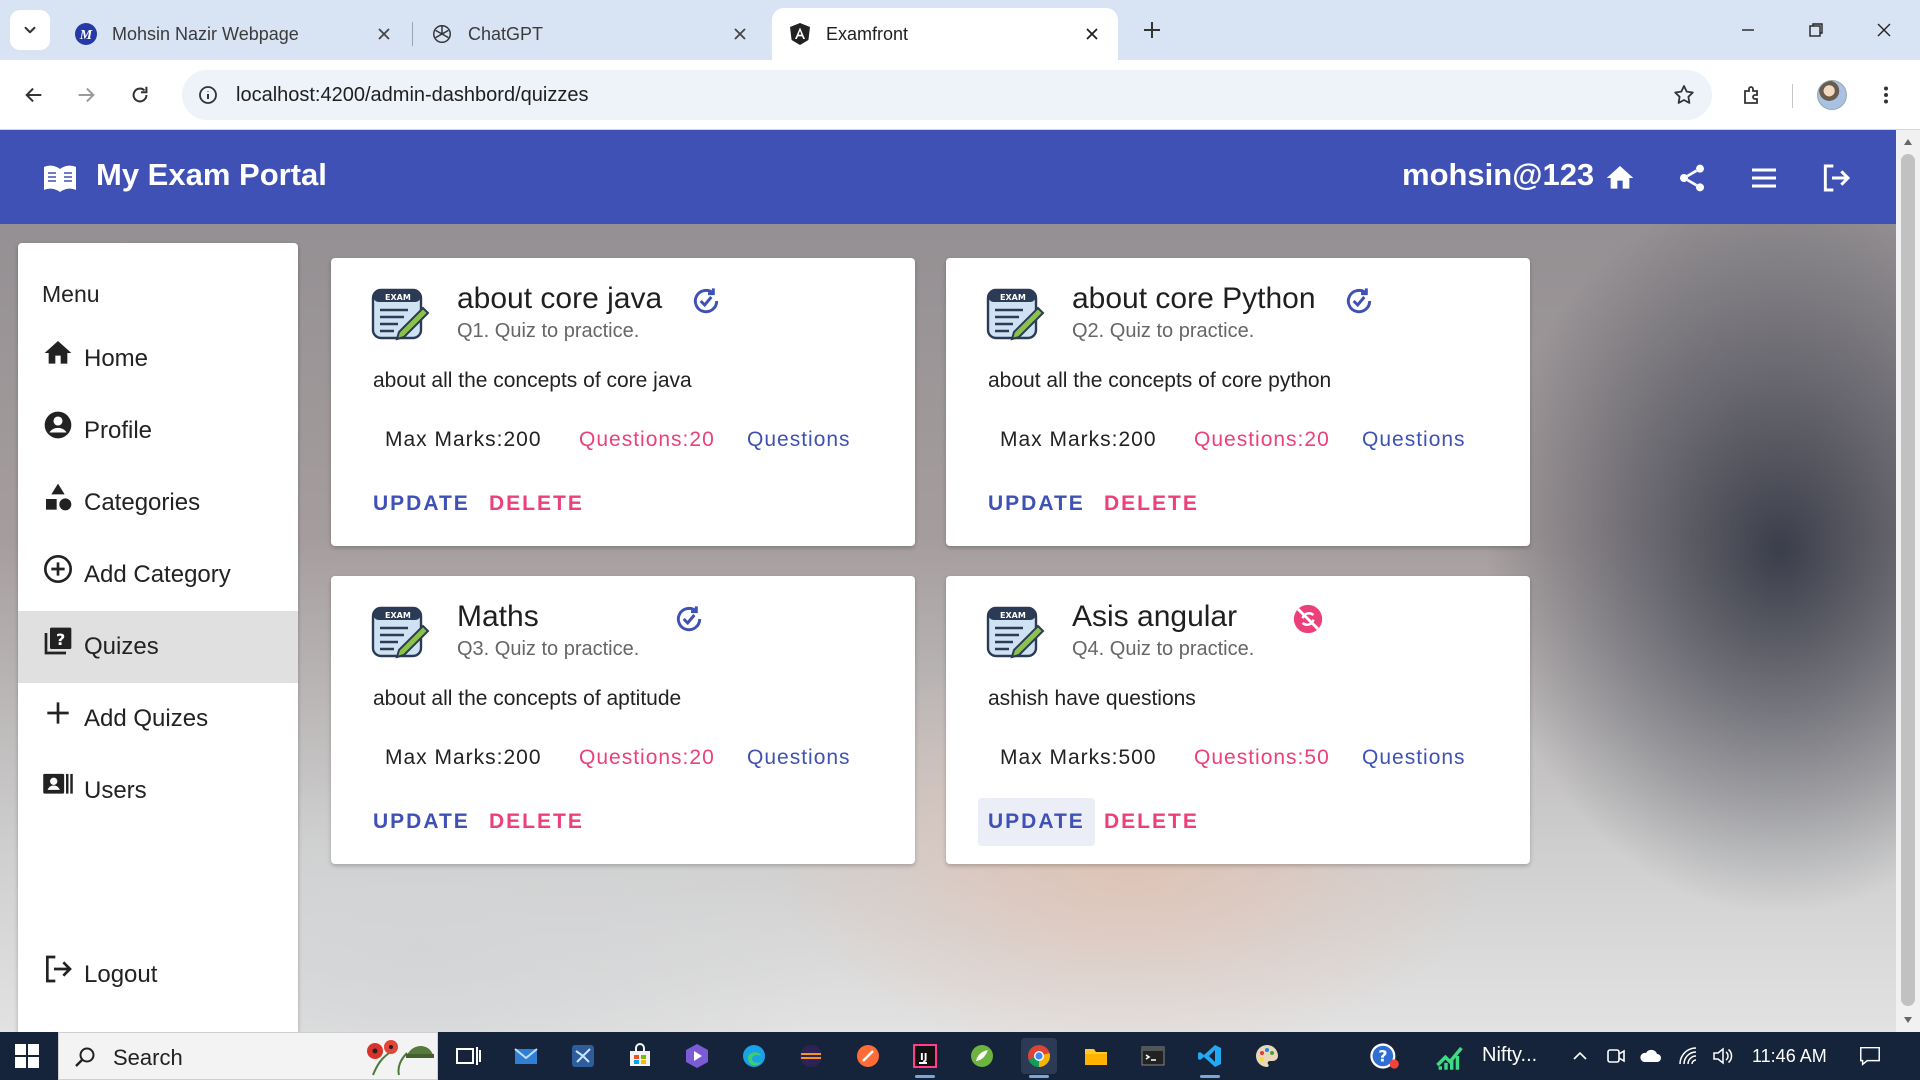  Describe the element at coordinates (1650, 1056) in the screenshot. I see `onedrive-cloud-icon` at that location.